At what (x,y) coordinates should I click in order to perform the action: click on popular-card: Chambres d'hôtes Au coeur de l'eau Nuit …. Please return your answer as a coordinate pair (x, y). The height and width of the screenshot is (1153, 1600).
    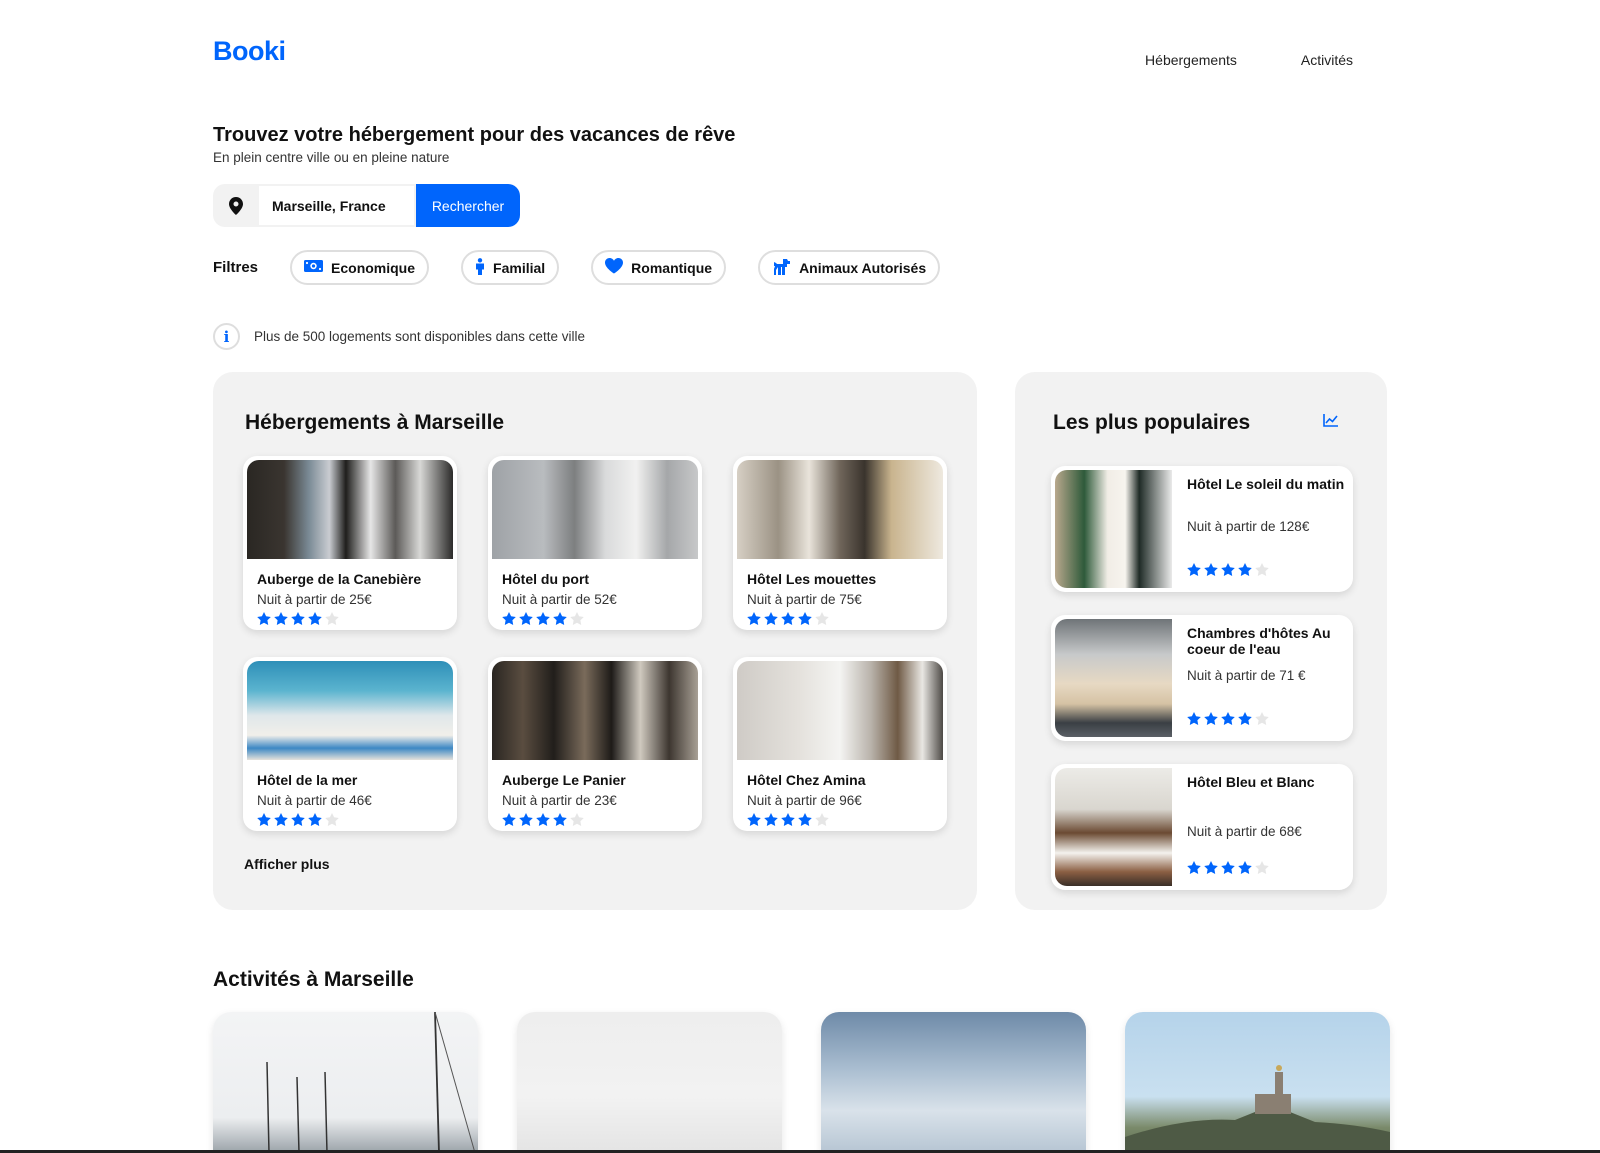
    Looking at the image, I should click on (1202, 678).